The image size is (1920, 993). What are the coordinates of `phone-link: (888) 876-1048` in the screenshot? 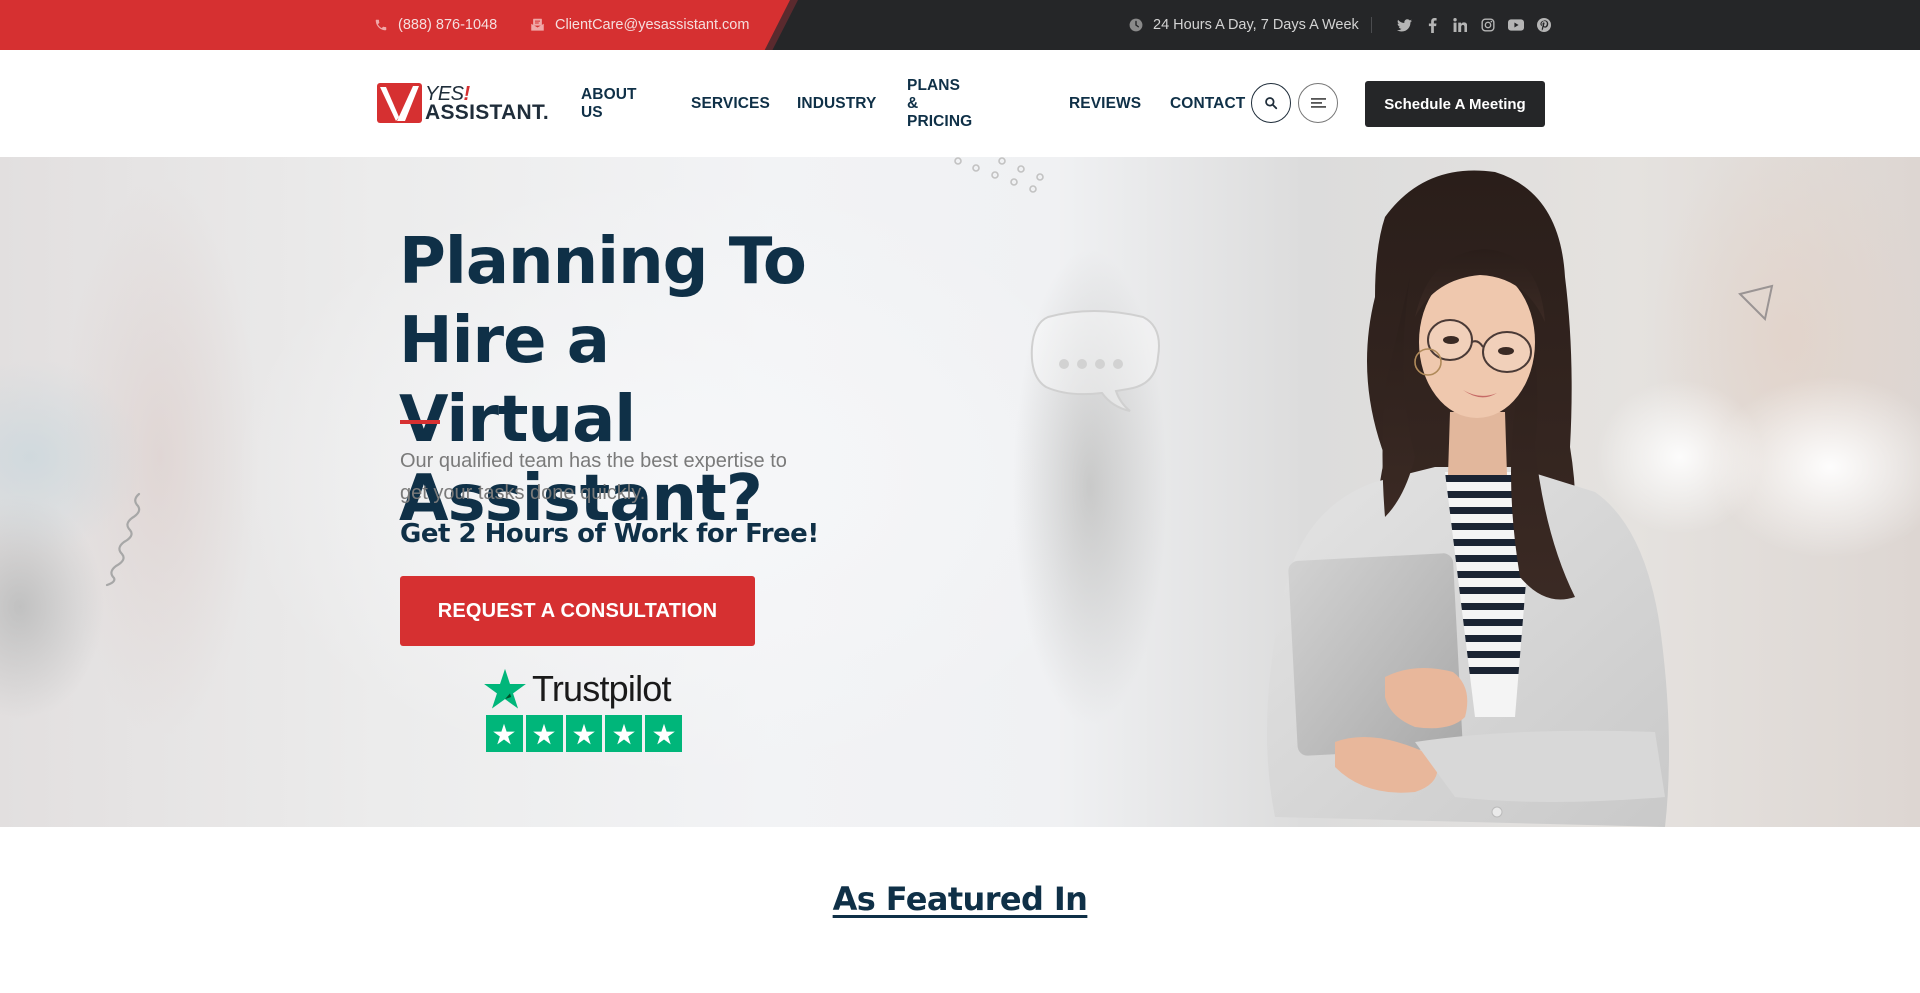 It's located at (435, 25).